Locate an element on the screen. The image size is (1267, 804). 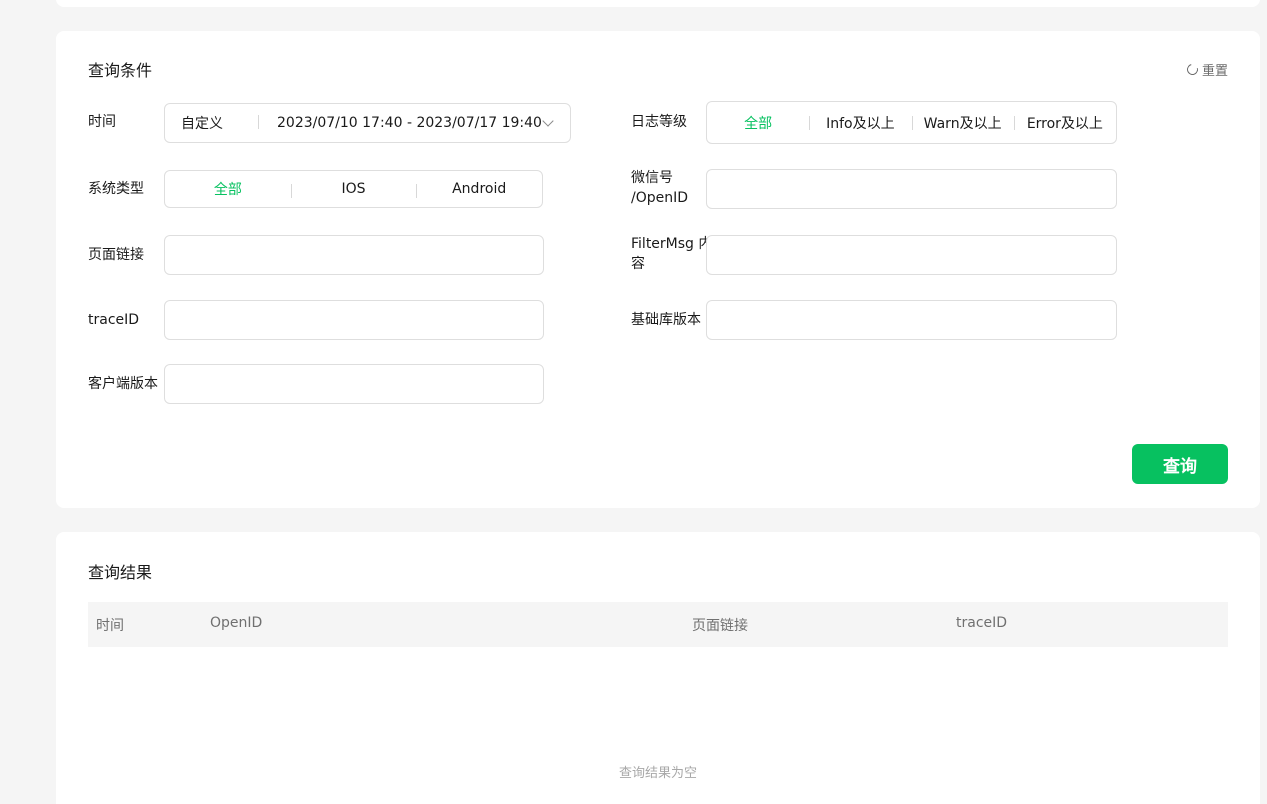
system-type-option-ios: IOS is located at coordinates (353, 189).